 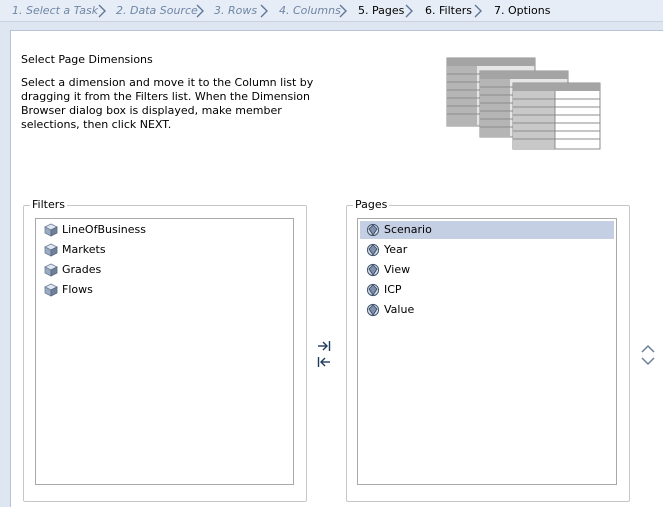 What do you see at coordinates (522, 11) in the screenshot?
I see `step-options: 7. Options` at bounding box center [522, 11].